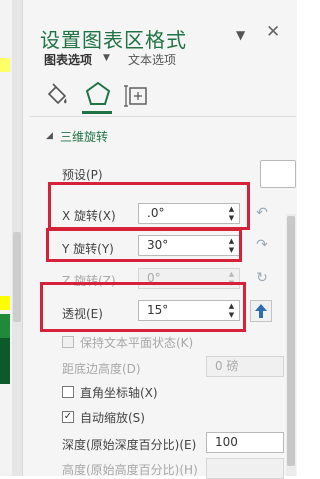  What do you see at coordinates (227, 366) in the screenshot?
I see `distance-from-ground-value: 0 磅` at bounding box center [227, 366].